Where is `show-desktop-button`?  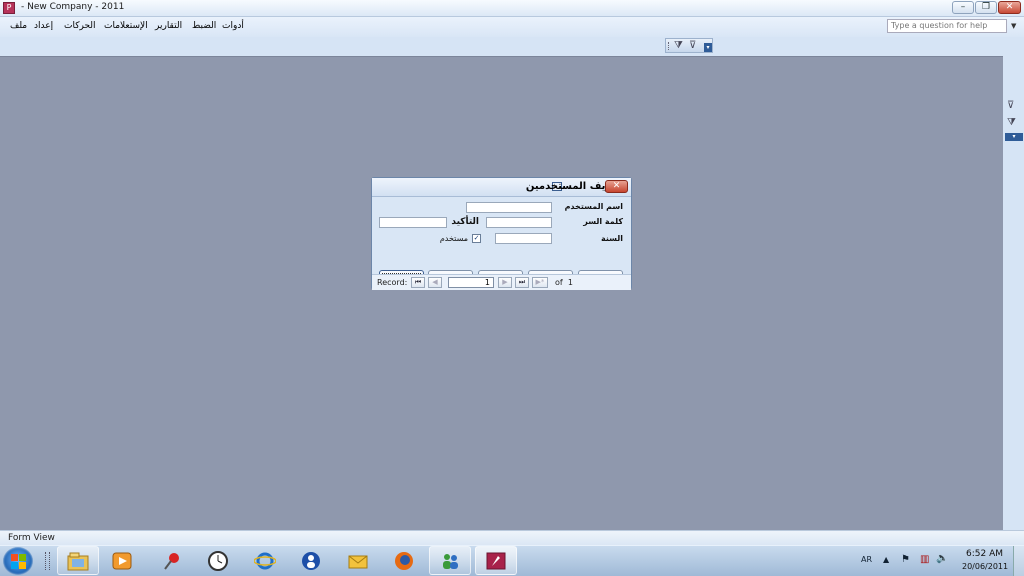 show-desktop-button is located at coordinates (1018, 561).